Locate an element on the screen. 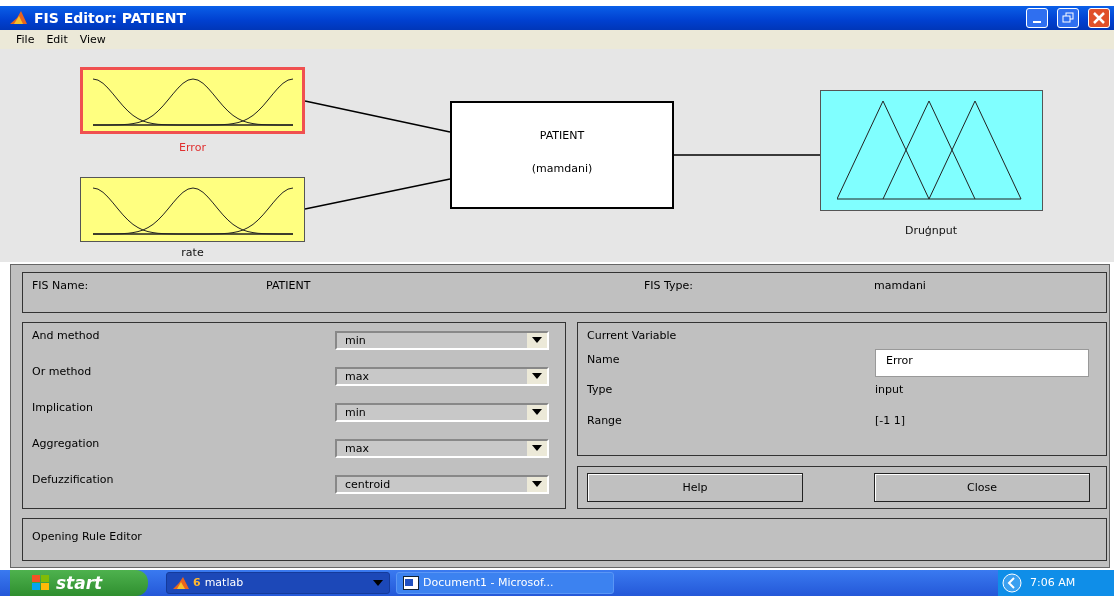 Image resolution: width=1114 pixels, height=596 pixels. window-title: FIS Editor: PATIENT is located at coordinates (111, 17).